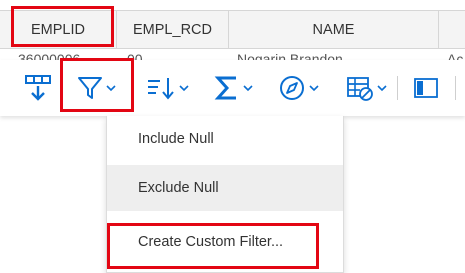 The height and width of the screenshot is (273, 465). Describe the element at coordinates (292, 88) in the screenshot. I see `compass-icon` at that location.